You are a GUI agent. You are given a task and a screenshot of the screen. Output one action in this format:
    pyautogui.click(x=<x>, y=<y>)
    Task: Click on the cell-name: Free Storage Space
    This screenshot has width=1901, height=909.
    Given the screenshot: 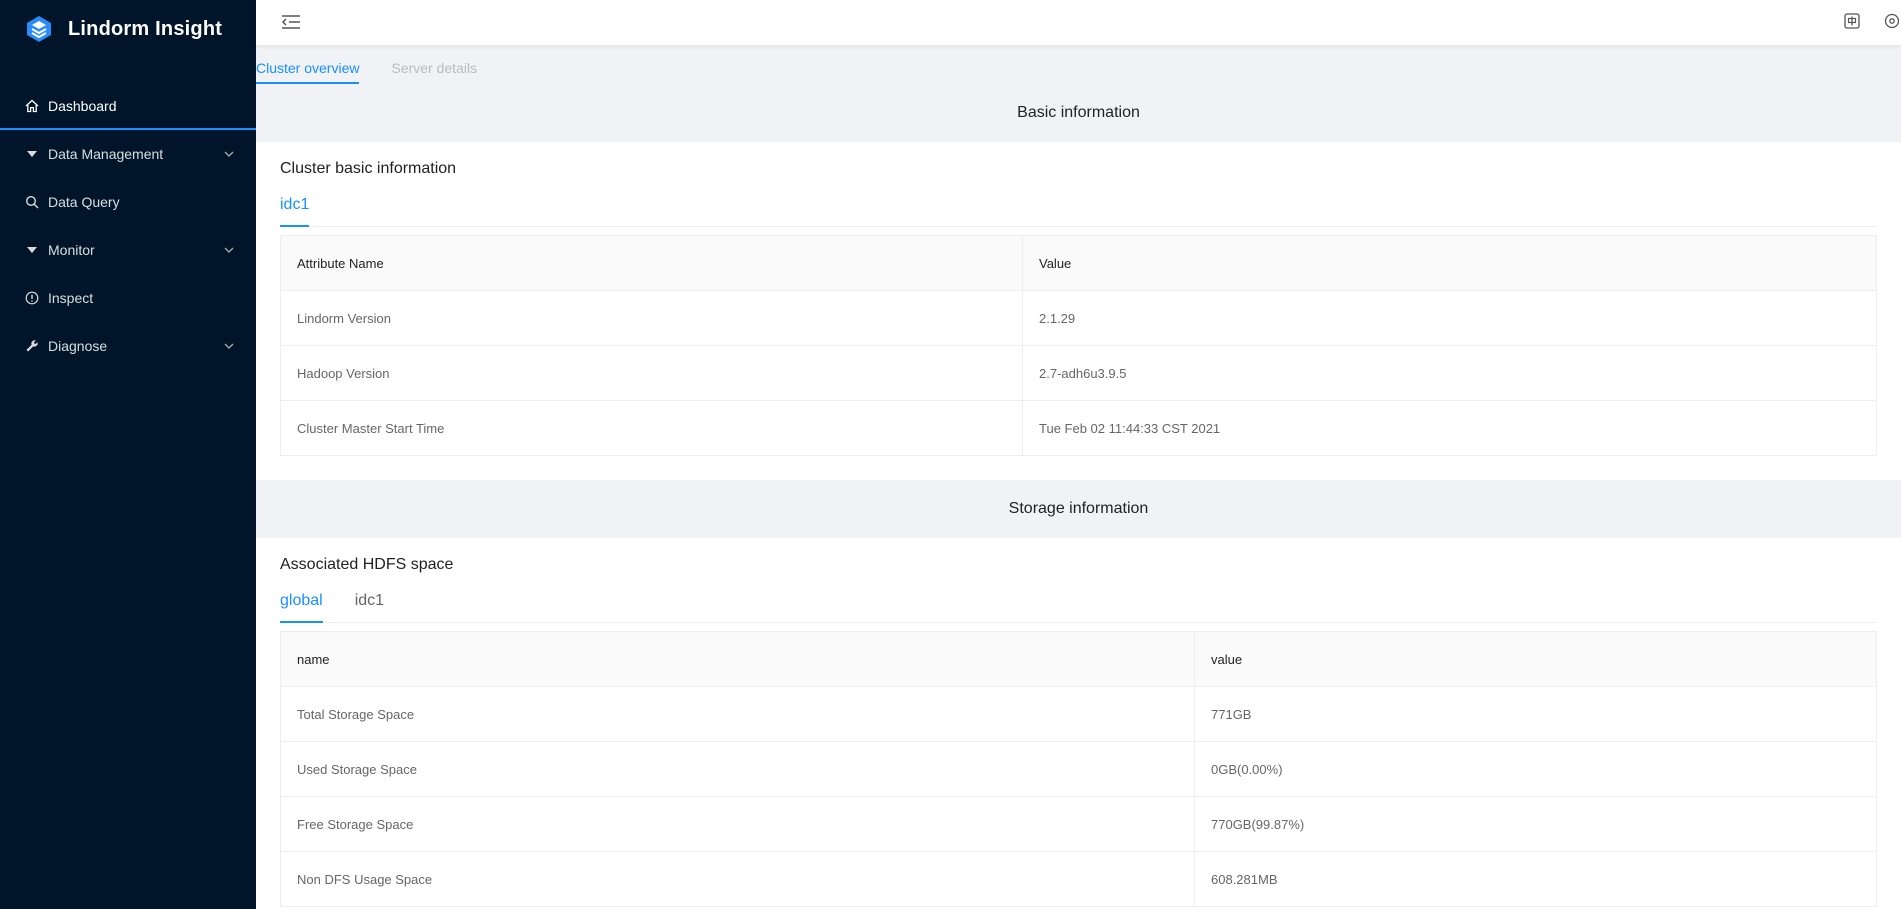 What is the action you would take?
    pyautogui.click(x=737, y=824)
    